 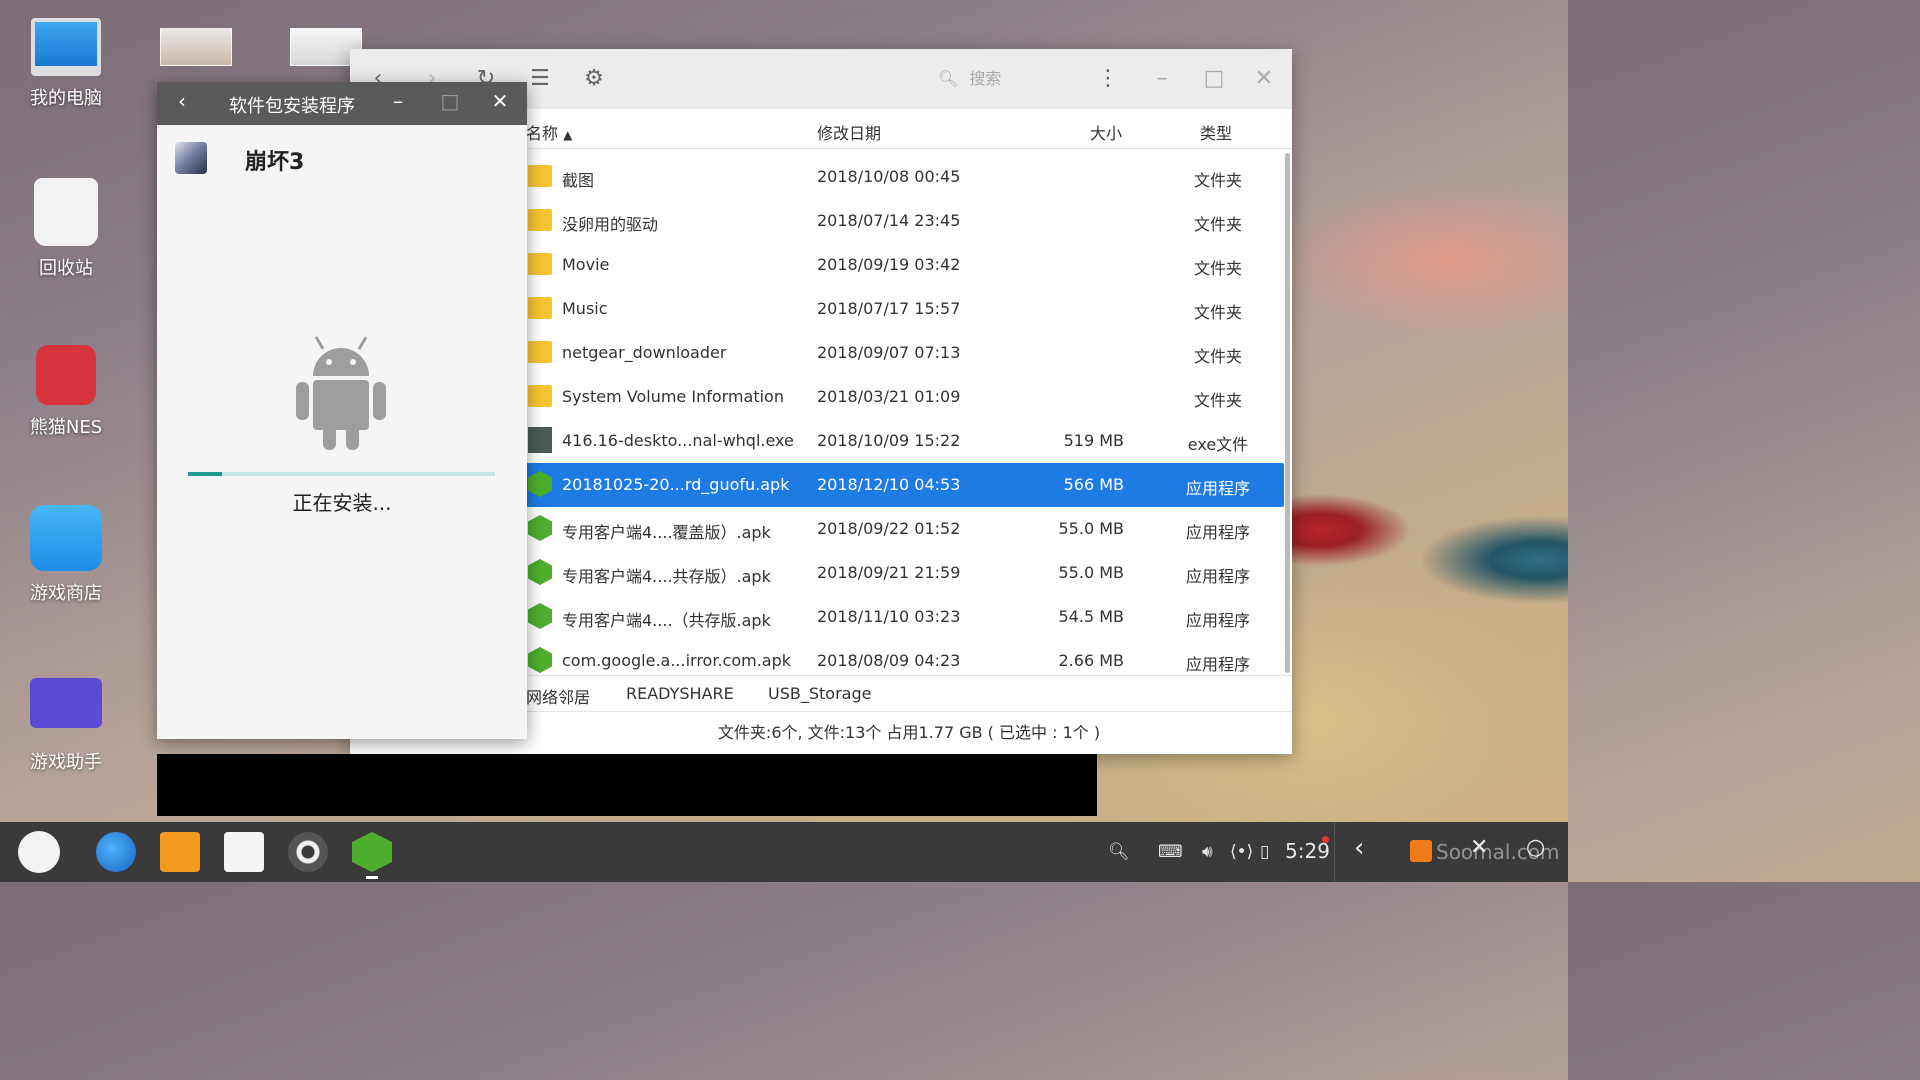 I want to click on desktop-icon-trash: 回收站, so click(x=66, y=229).